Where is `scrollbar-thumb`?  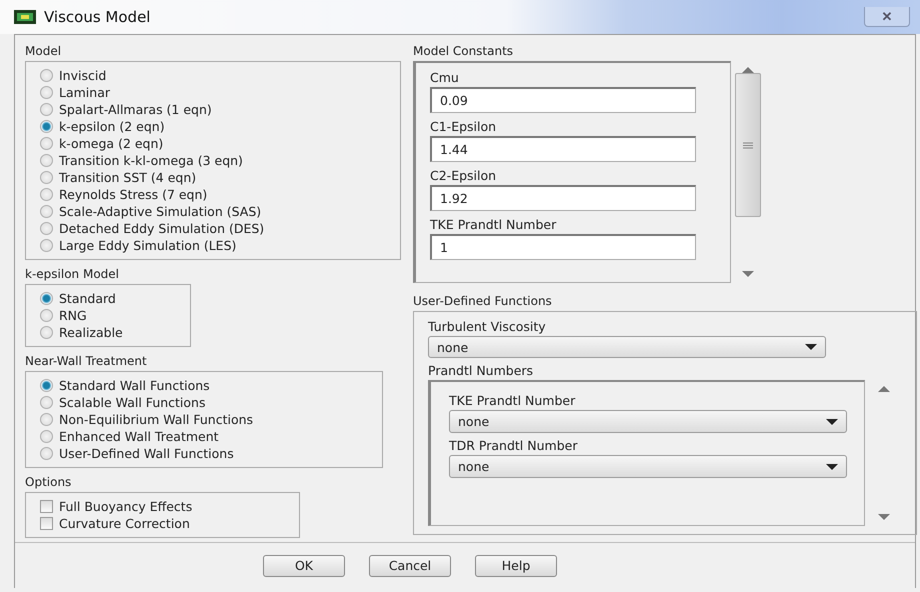 scrollbar-thumb is located at coordinates (748, 145).